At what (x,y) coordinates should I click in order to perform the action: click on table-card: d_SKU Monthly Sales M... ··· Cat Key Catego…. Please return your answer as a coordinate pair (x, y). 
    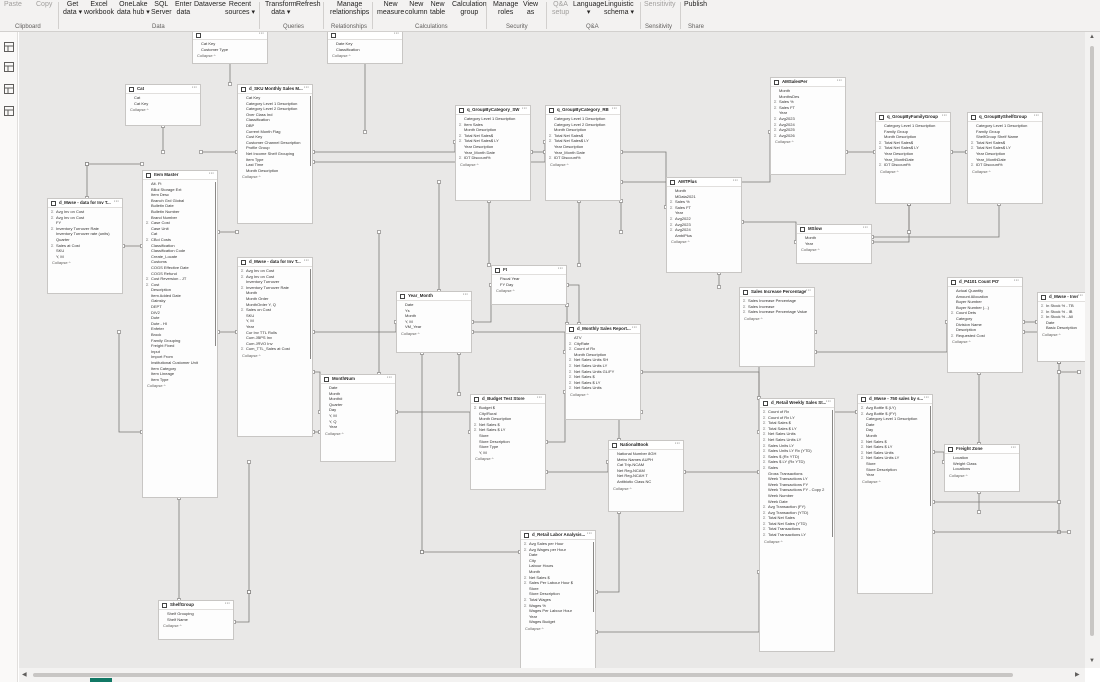
    Looking at the image, I should click on (275, 154).